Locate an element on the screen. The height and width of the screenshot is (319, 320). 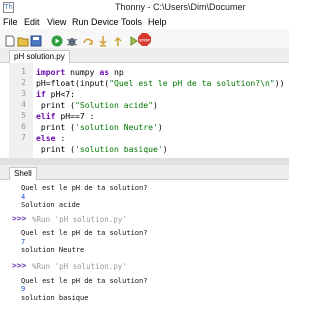
code-line: print ("Solution acide") is located at coordinates (97, 105).